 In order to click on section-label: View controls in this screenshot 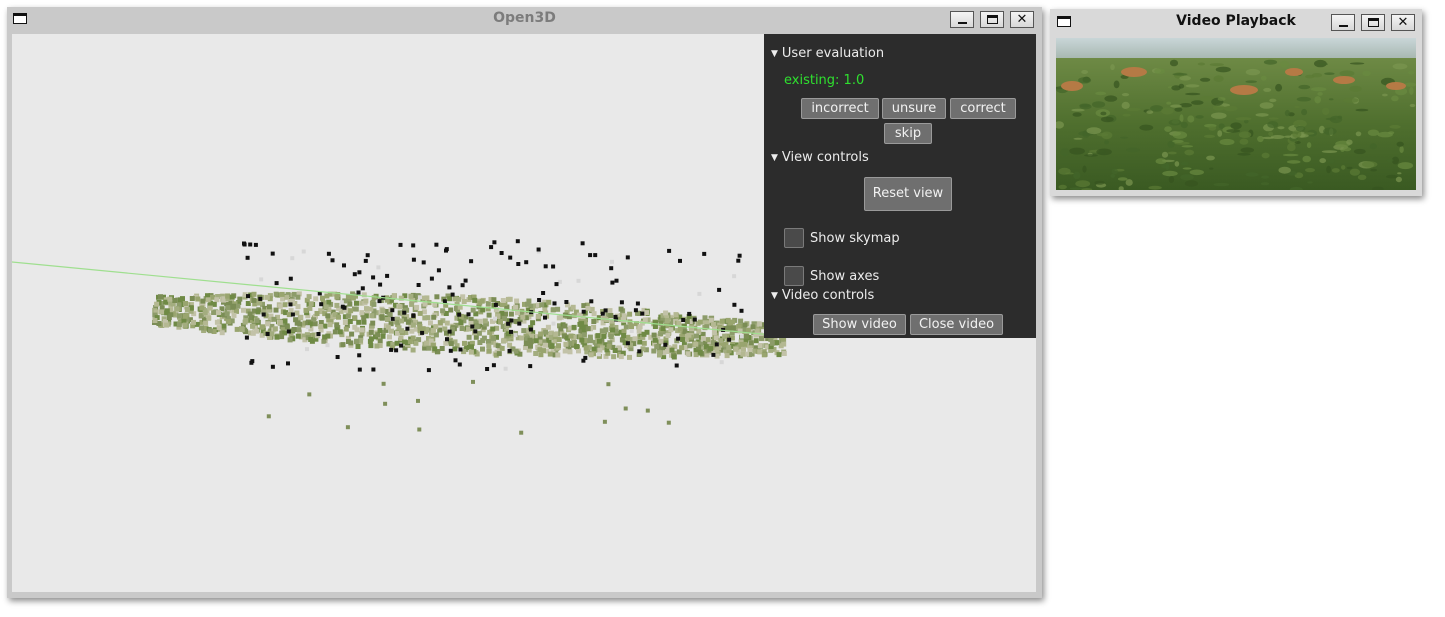, I will do `click(825, 157)`.